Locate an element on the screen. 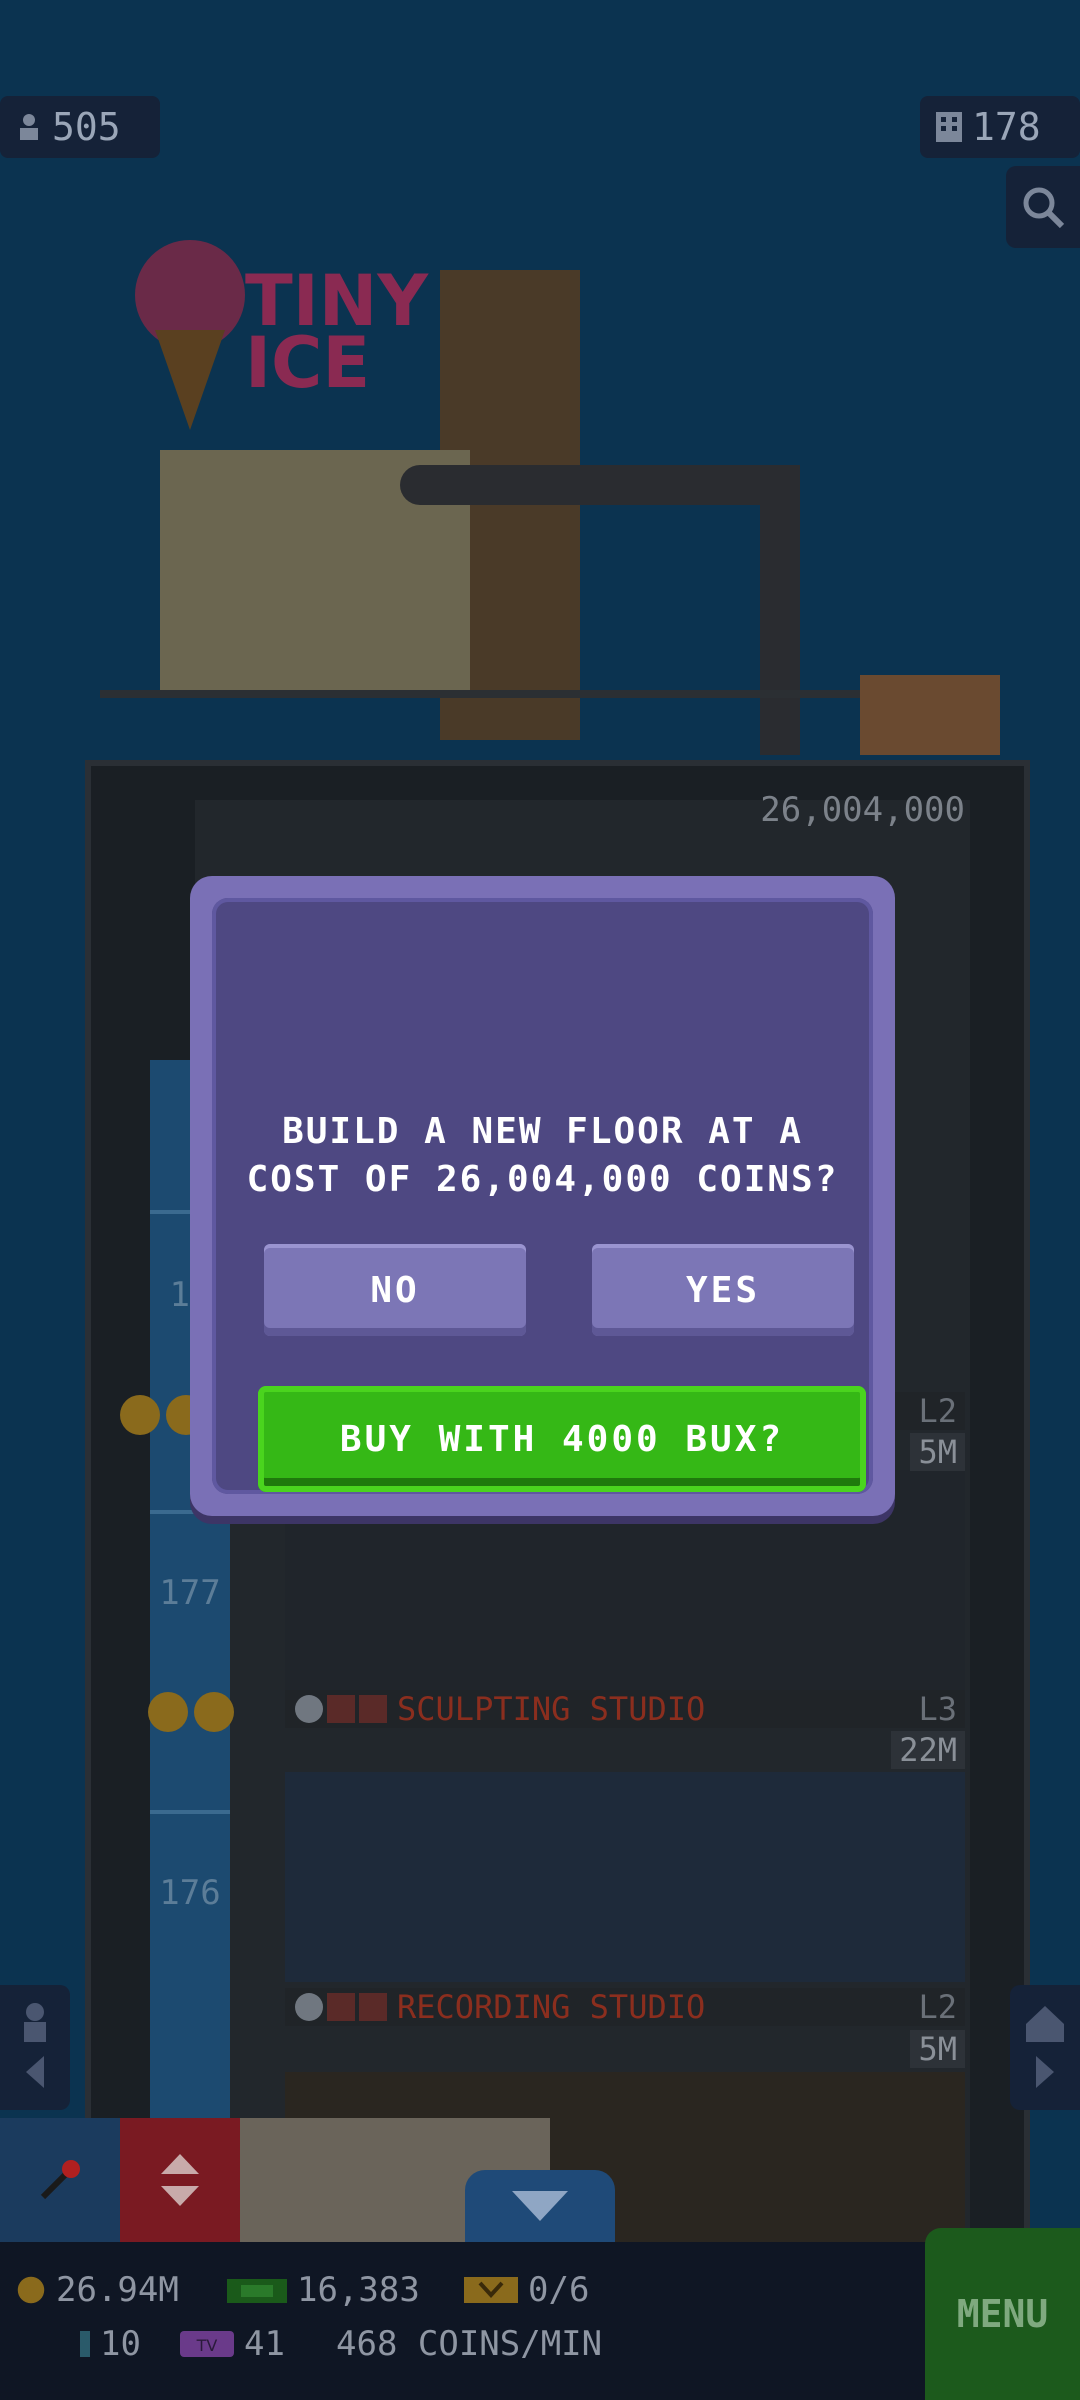 The width and height of the screenshot is (1080, 2400). tv-icon: TV is located at coordinates (207, 2344).